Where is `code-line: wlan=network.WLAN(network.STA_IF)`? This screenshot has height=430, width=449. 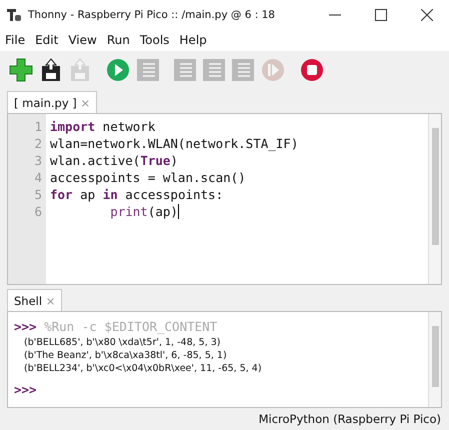 code-line: wlan=network.WLAN(network.STA_IF) is located at coordinates (174, 143).